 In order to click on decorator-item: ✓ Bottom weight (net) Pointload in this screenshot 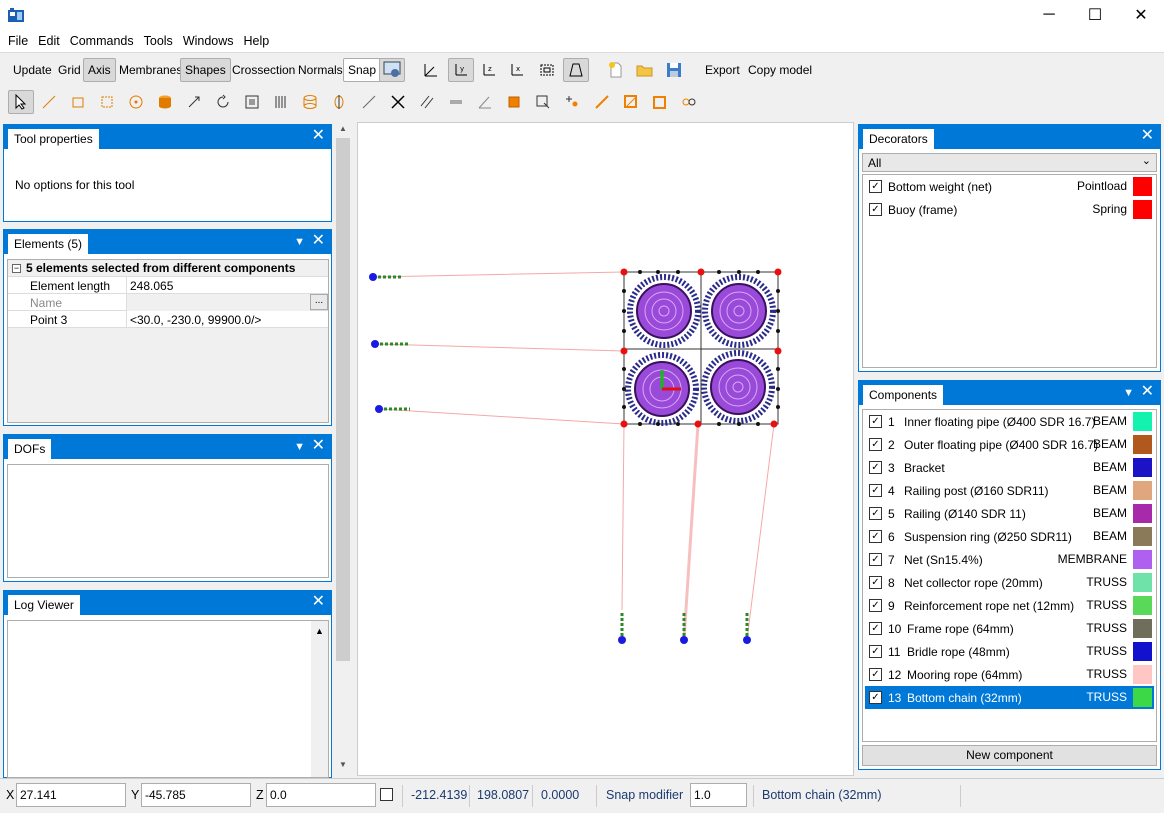, I will do `click(1009, 186)`.